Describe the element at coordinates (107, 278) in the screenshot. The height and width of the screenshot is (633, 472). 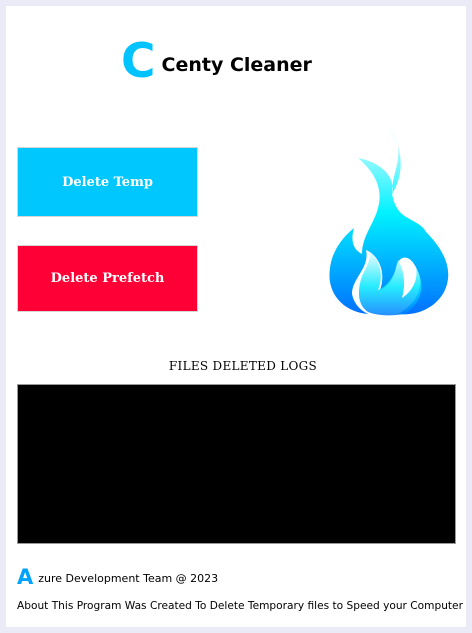
I see `delete-prefetch-button: Delete Prefetch` at that location.